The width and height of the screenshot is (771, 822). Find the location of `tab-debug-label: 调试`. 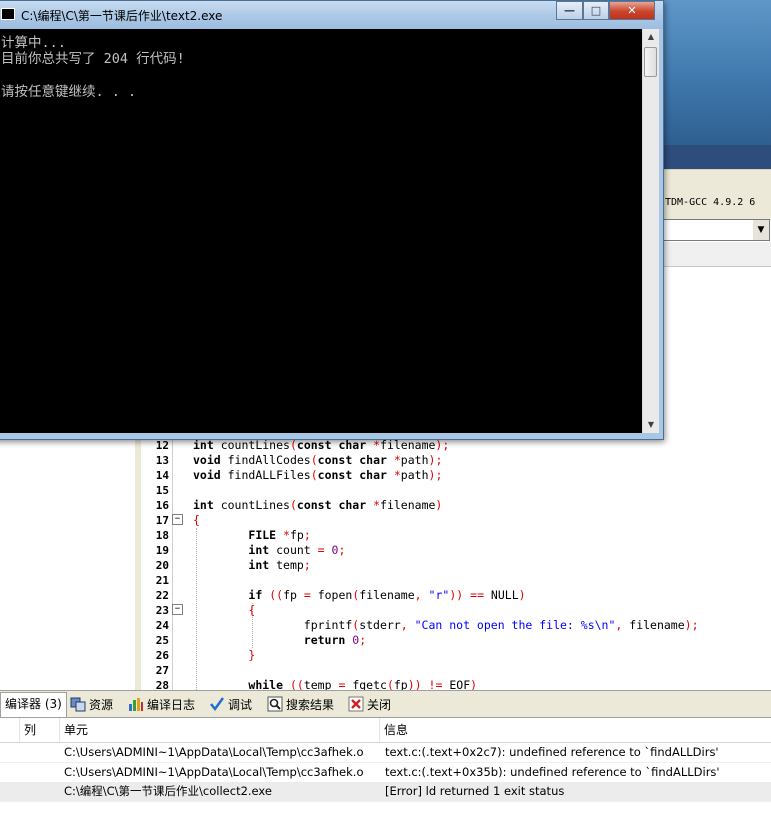

tab-debug-label: 调试 is located at coordinates (240, 705).